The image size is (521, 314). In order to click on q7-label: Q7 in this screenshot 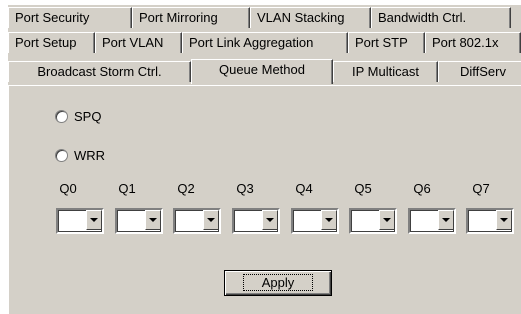, I will do `click(481, 188)`.